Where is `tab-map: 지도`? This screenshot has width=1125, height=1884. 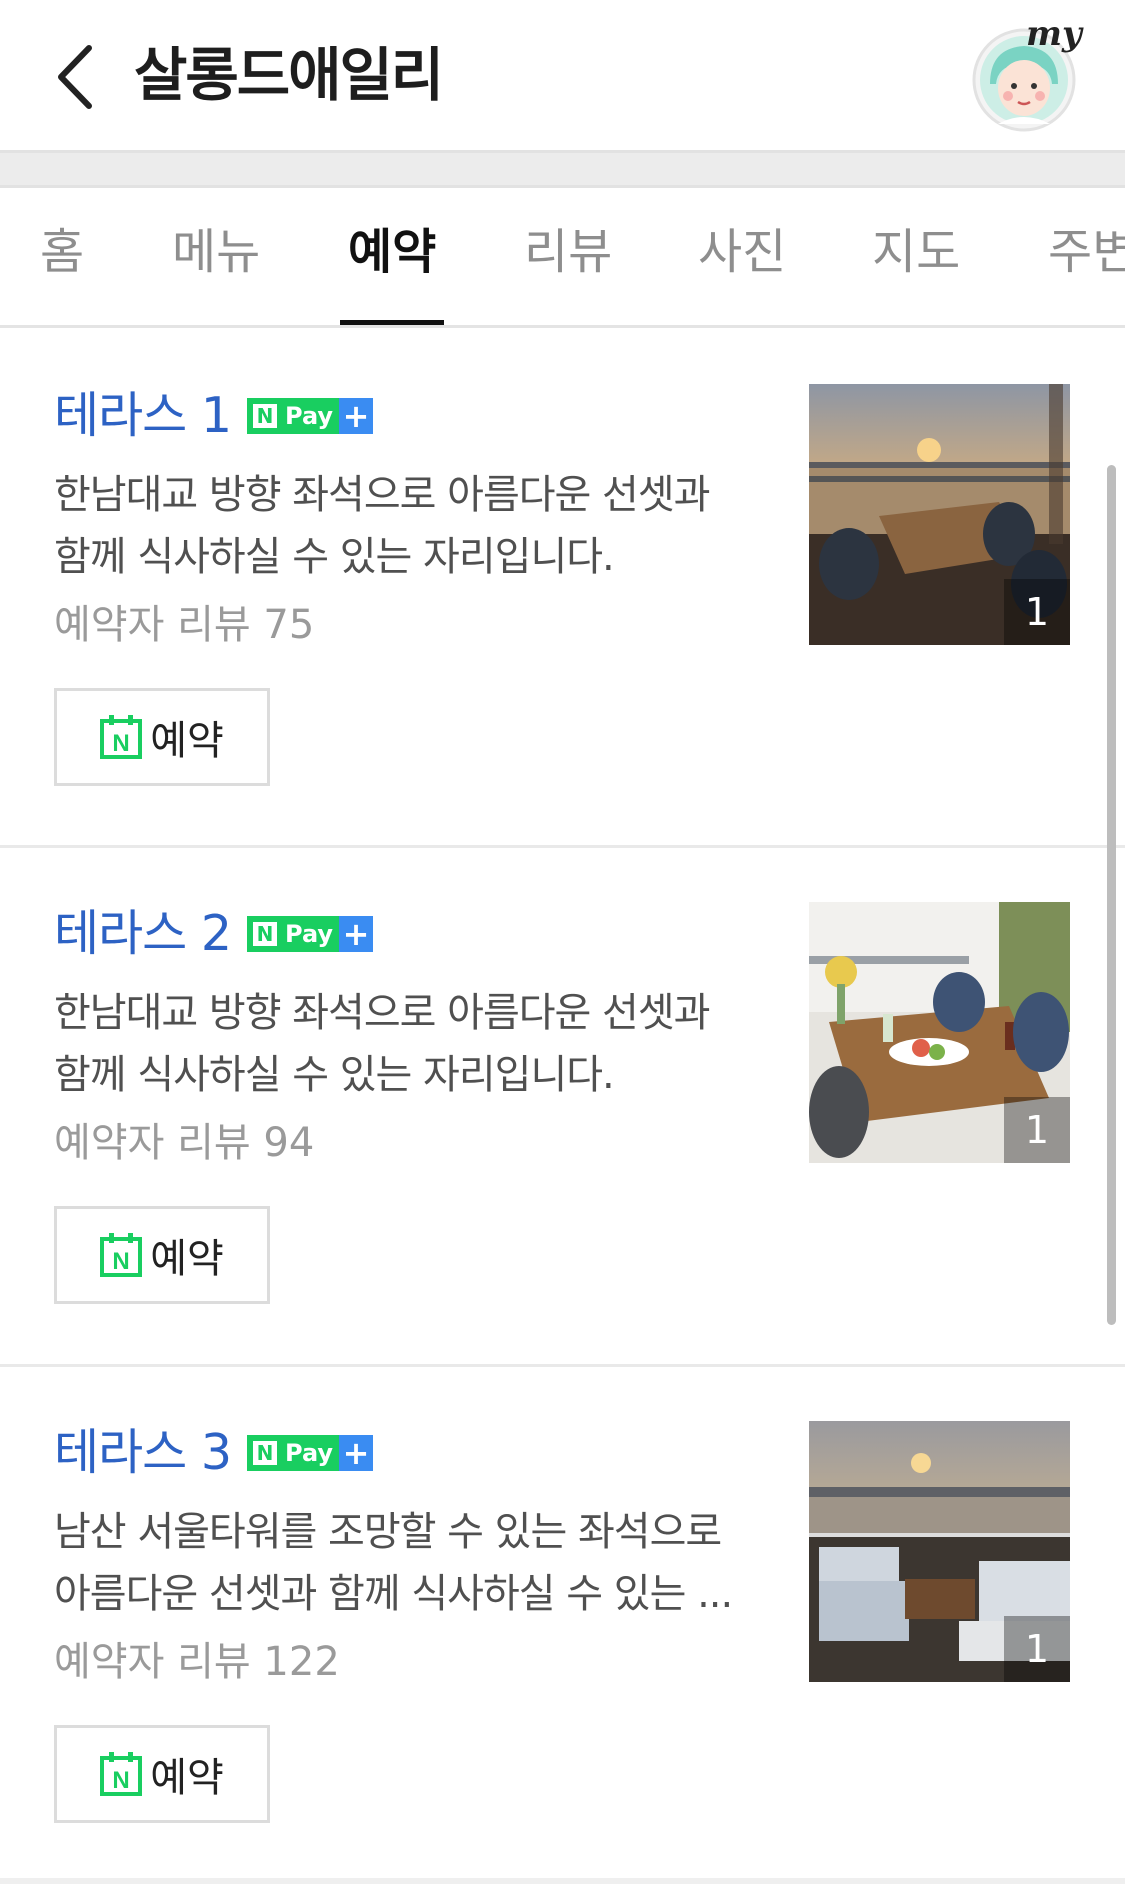 tab-map: 지도 is located at coordinates (916, 252).